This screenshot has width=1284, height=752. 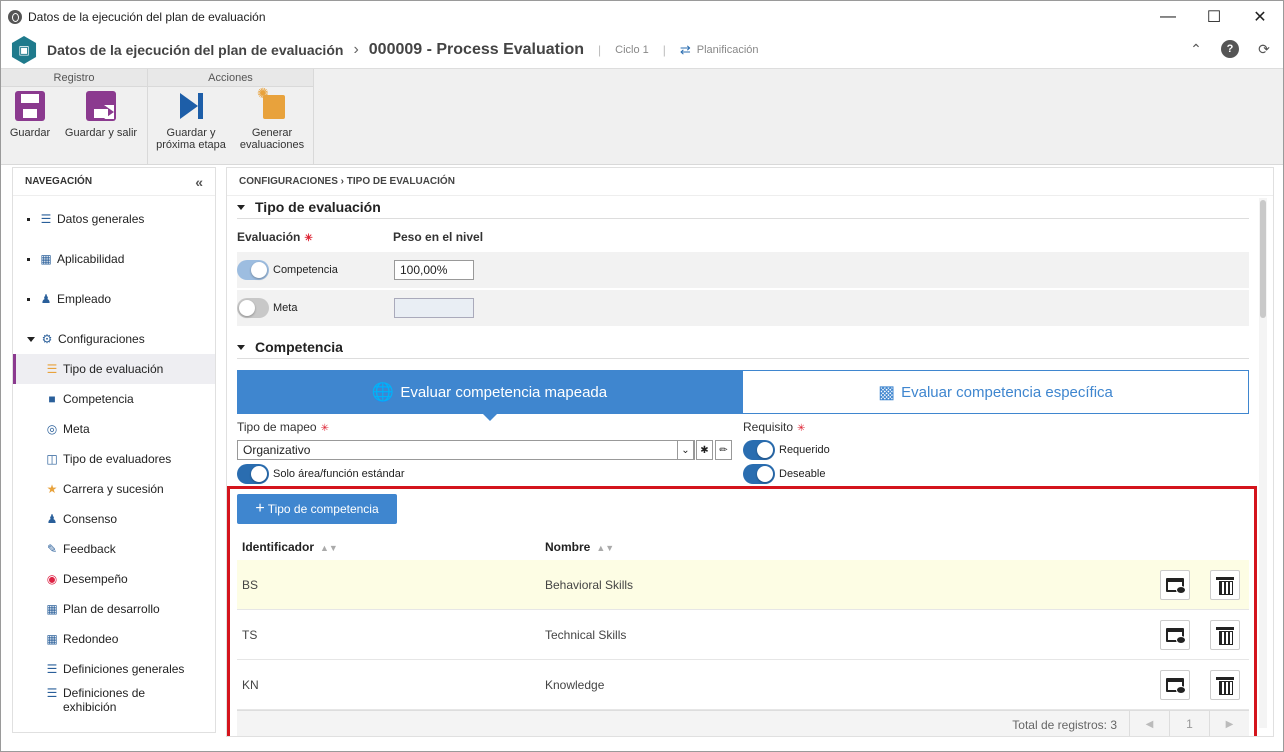 What do you see at coordinates (1168, 16) in the screenshot?
I see `minimize-icon: —` at bounding box center [1168, 16].